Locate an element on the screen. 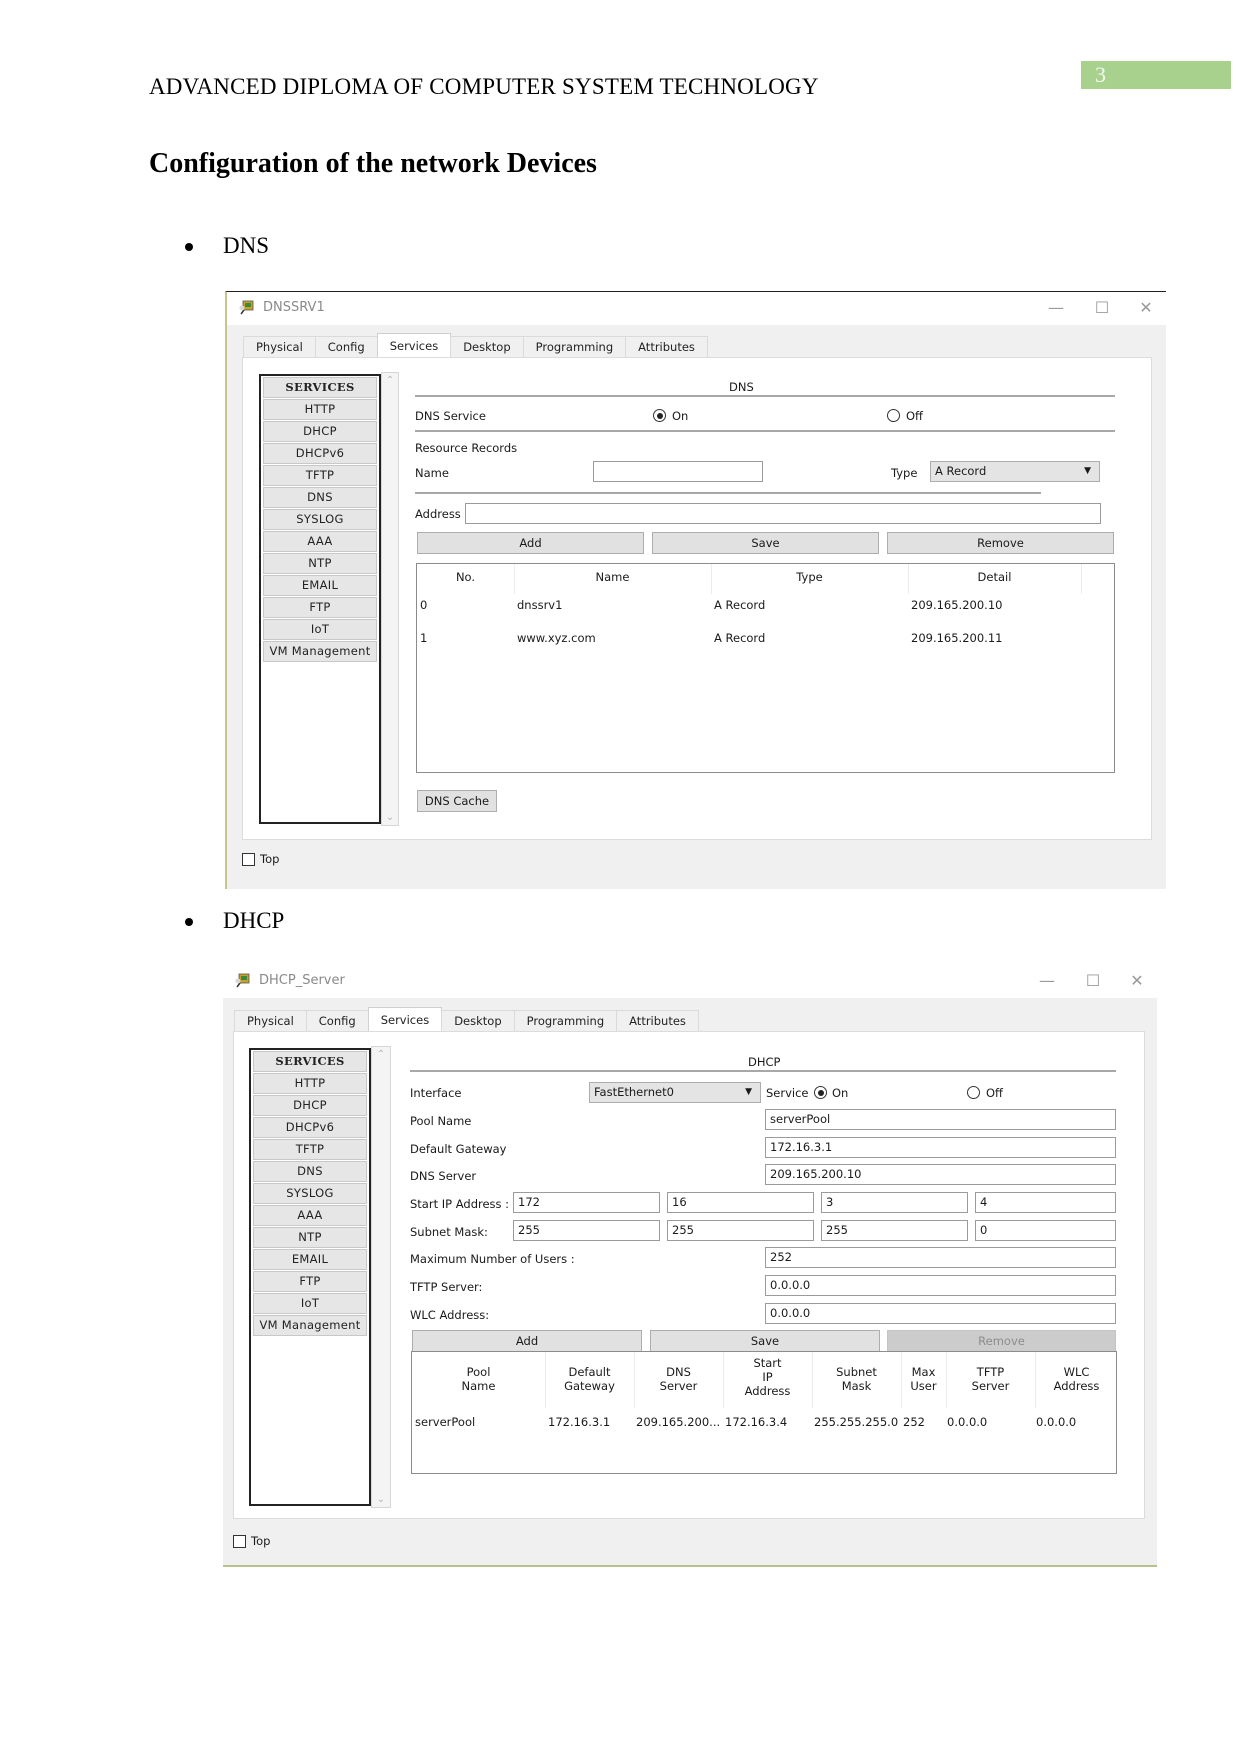  address-input is located at coordinates (783, 513).